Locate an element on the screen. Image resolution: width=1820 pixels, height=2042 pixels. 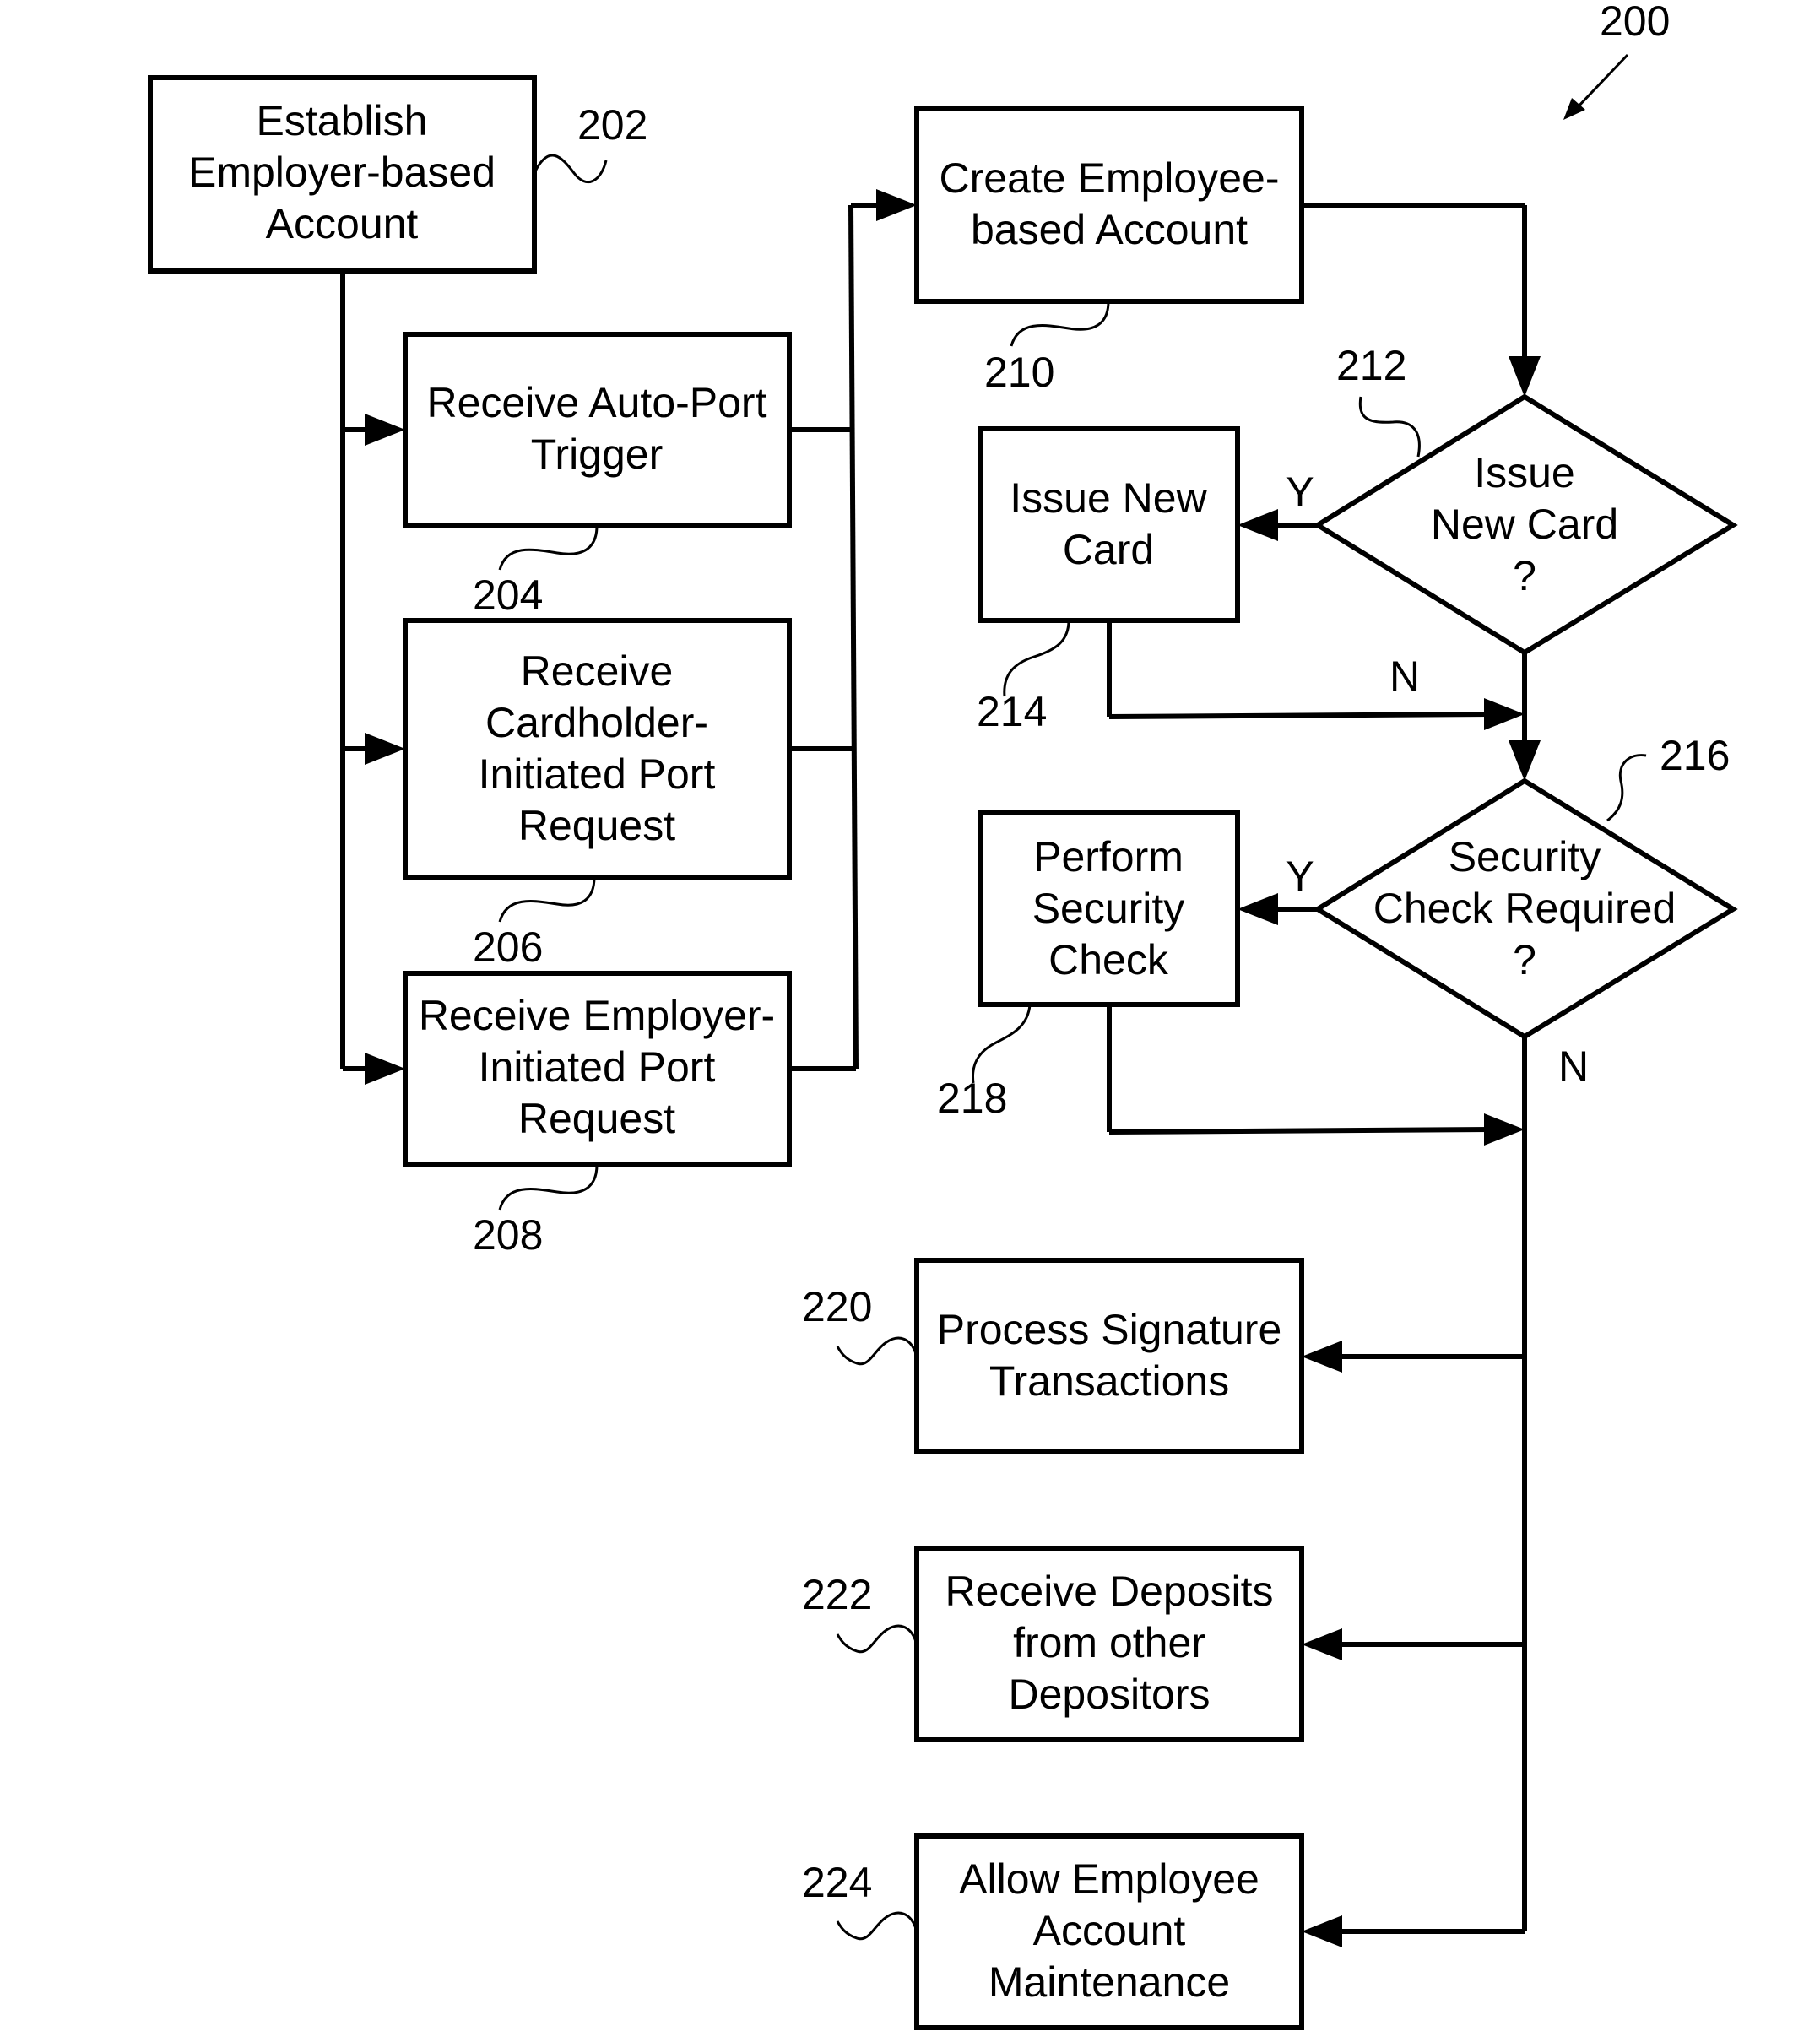
edge-label-216-no: N is located at coordinates (1573, 1066).